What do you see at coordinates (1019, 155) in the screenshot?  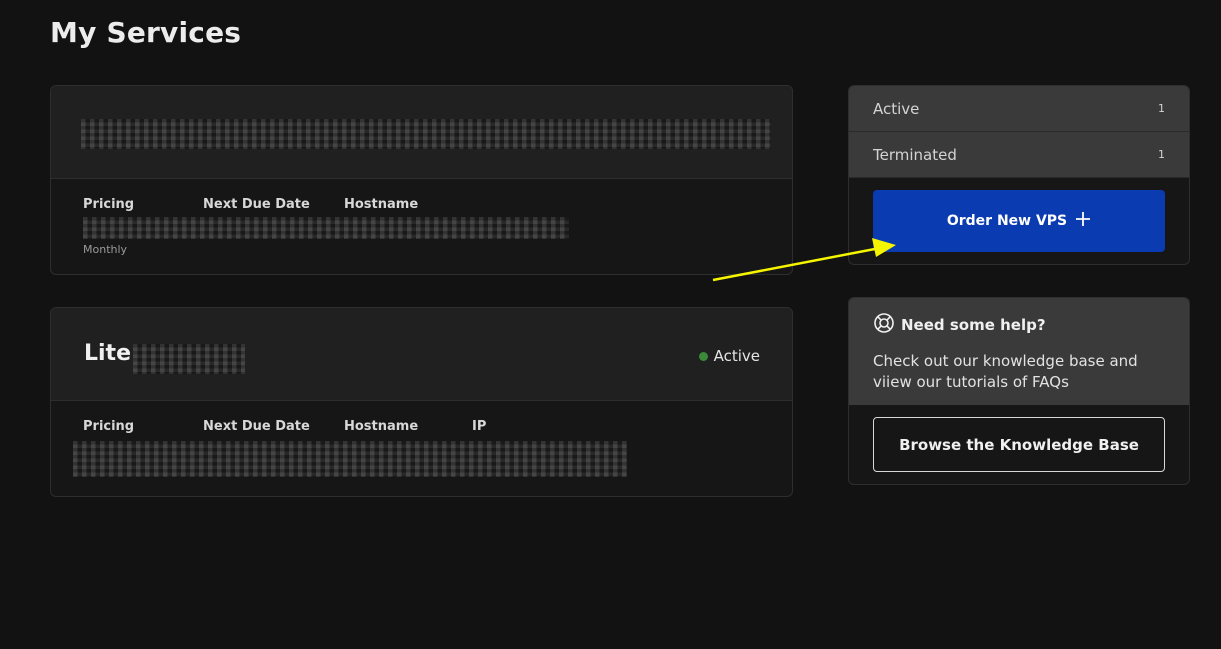 I see `filter-terminated: Terminated 1` at bounding box center [1019, 155].